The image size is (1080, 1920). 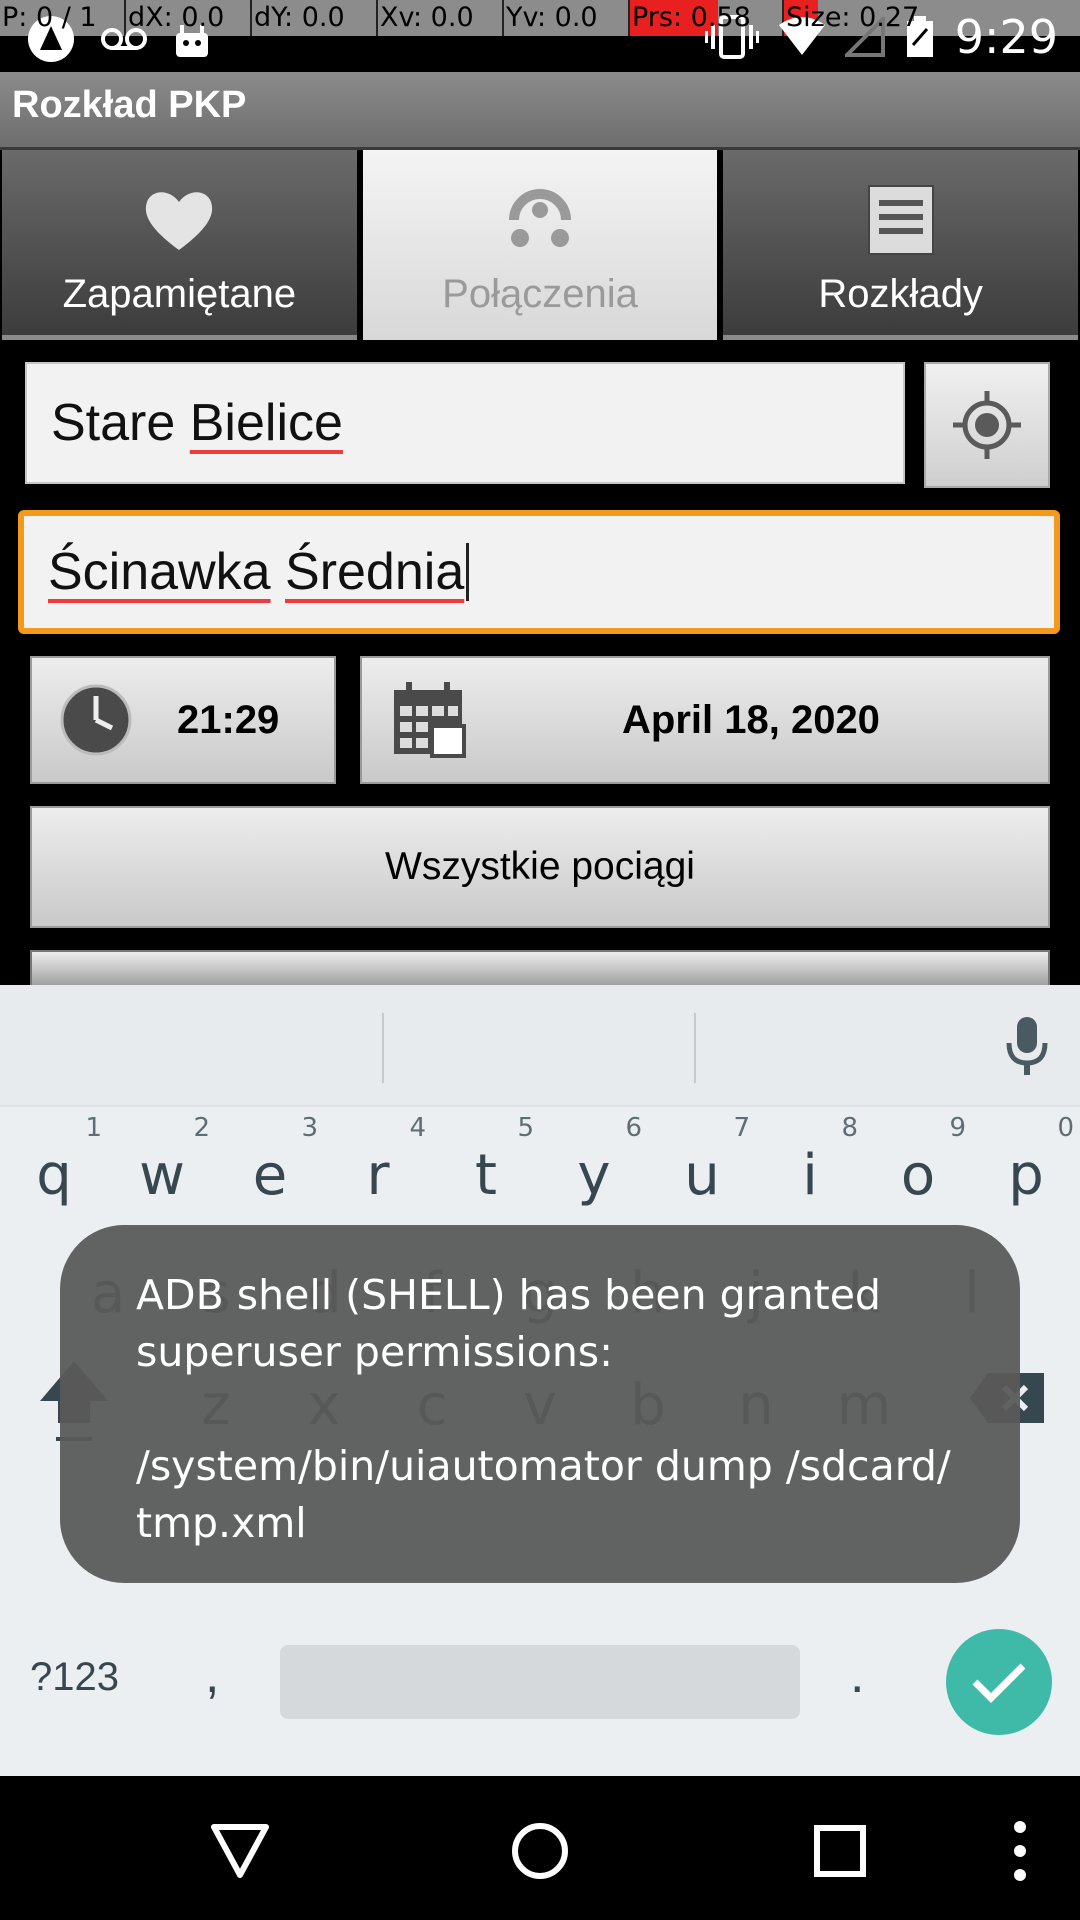 I want to click on to-word-2: Średnia, so click(x=375, y=572).